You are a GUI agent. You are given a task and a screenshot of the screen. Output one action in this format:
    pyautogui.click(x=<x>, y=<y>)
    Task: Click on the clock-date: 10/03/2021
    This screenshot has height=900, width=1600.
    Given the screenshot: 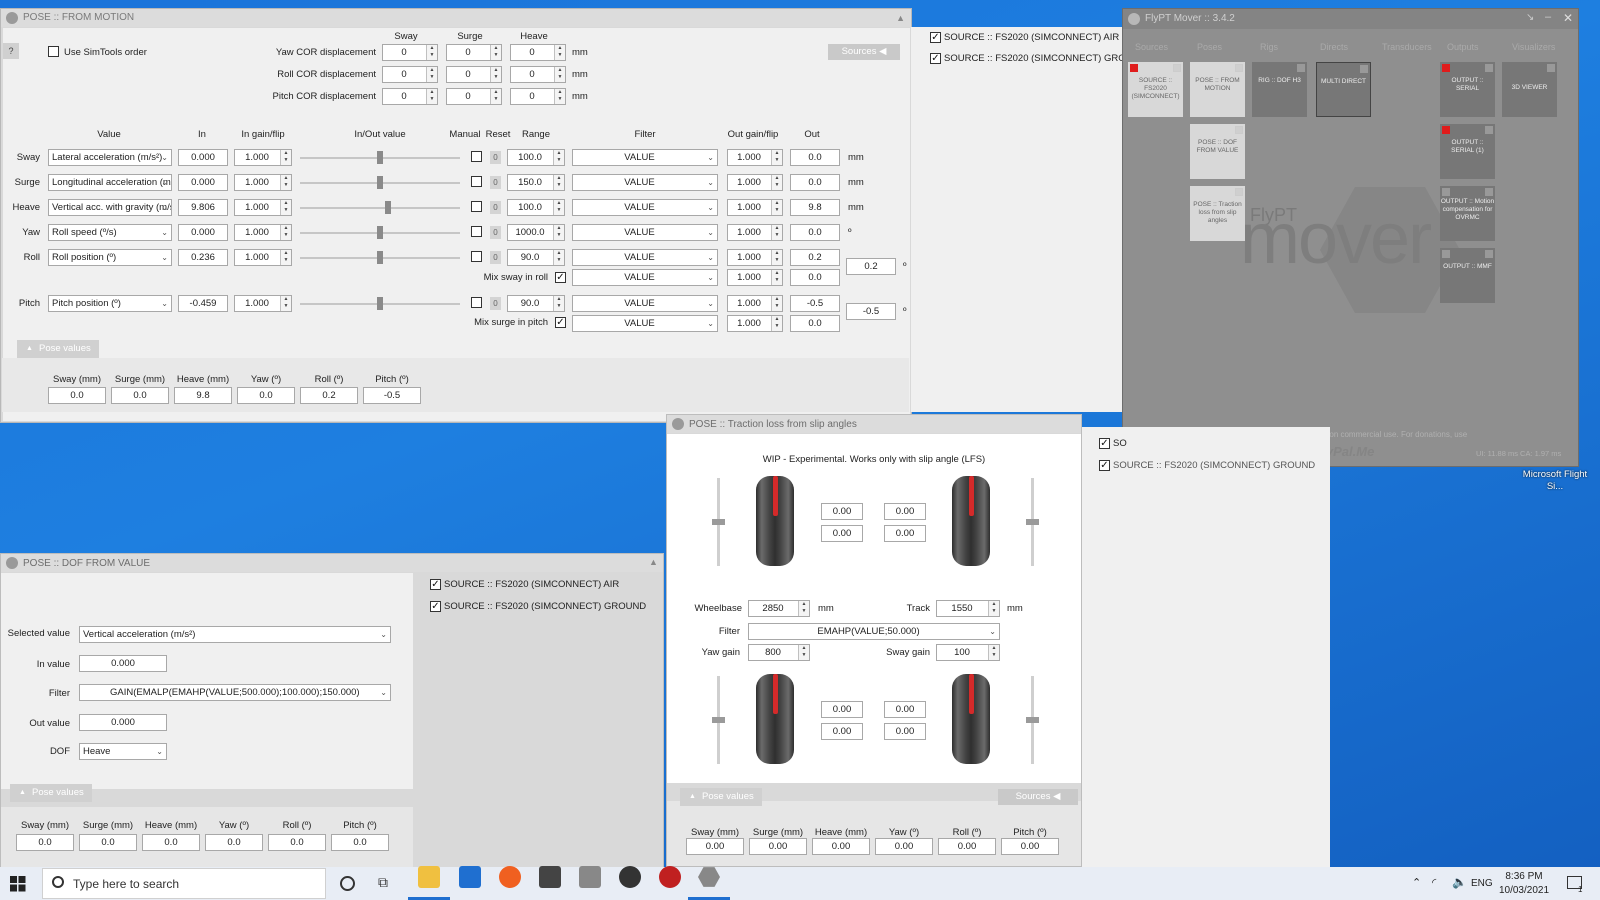 What is the action you would take?
    pyautogui.click(x=1524, y=890)
    